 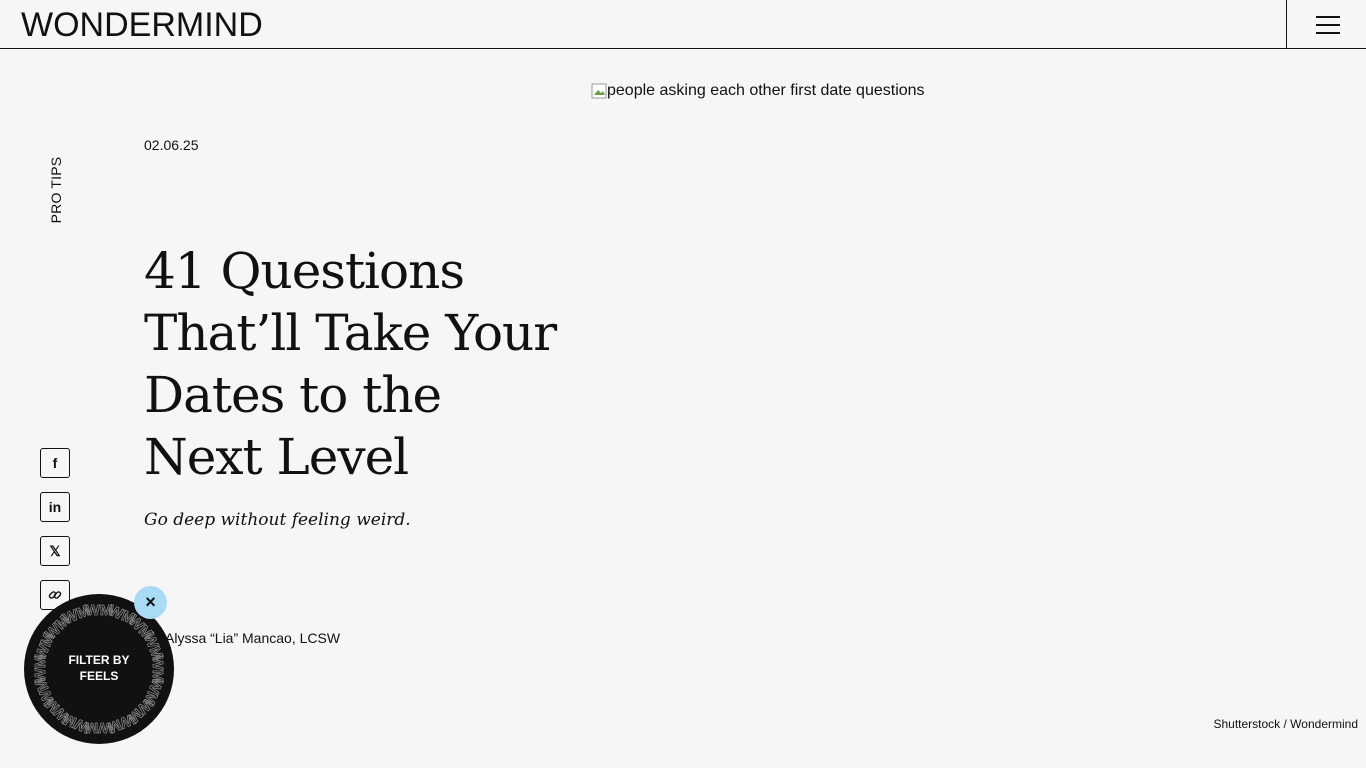 What do you see at coordinates (171, 145) in the screenshot?
I see `article-date: 02.06.25` at bounding box center [171, 145].